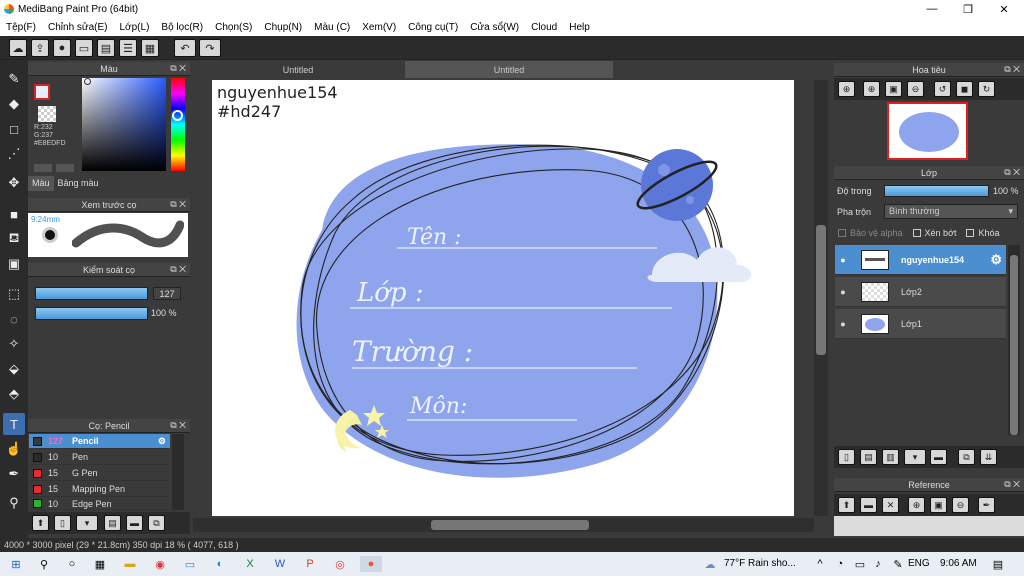  What do you see at coordinates (84, 48) in the screenshot?
I see `chat-icon: ▭` at bounding box center [84, 48].